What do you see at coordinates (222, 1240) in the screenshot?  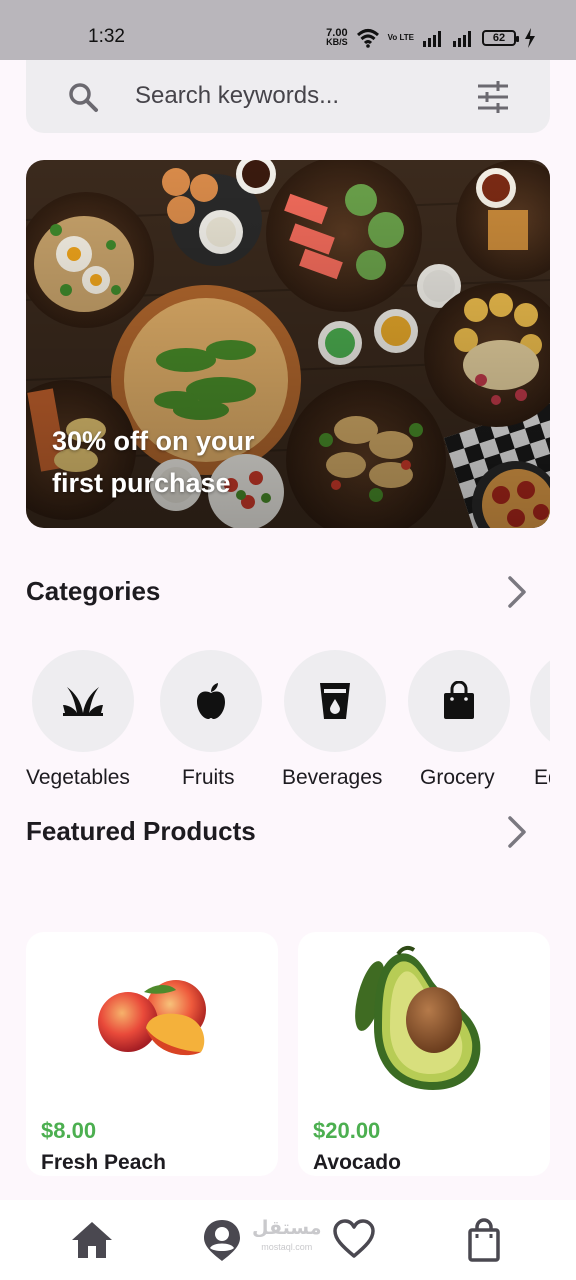 I see `profile-location-icon` at bounding box center [222, 1240].